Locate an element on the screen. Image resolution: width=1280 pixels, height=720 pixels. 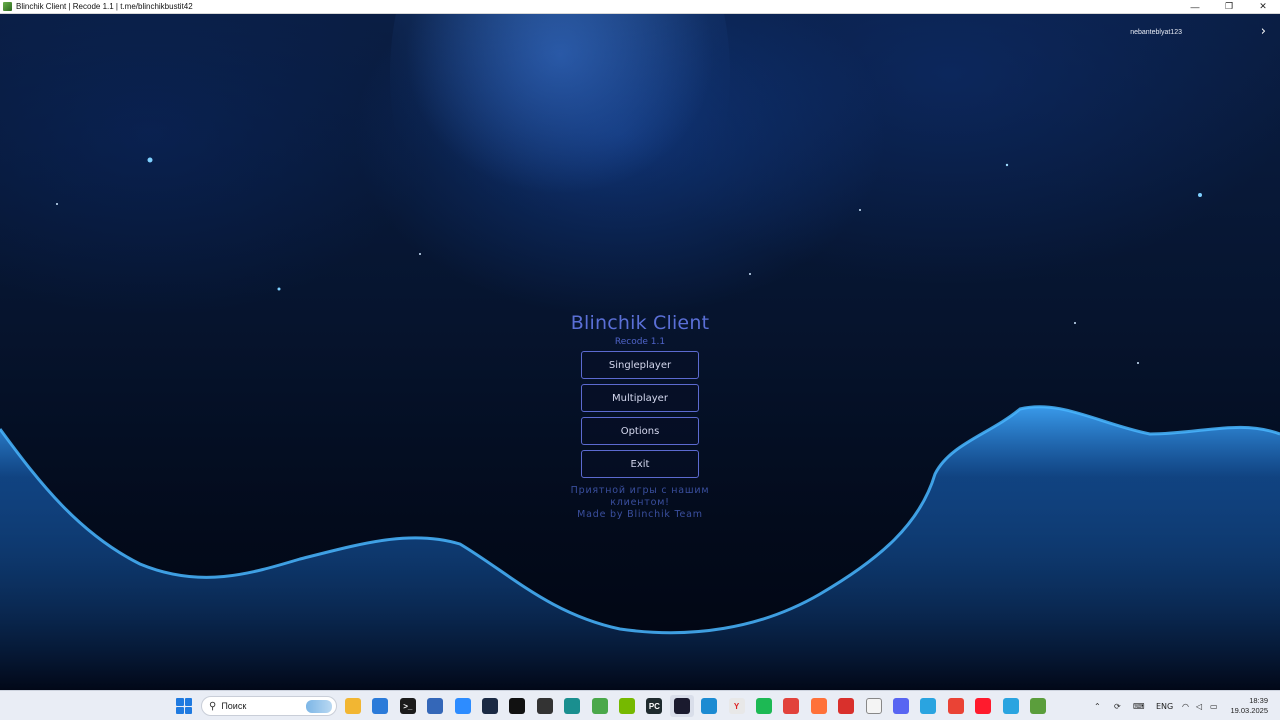
pycharm-icon: PC is located at coordinates (654, 706).